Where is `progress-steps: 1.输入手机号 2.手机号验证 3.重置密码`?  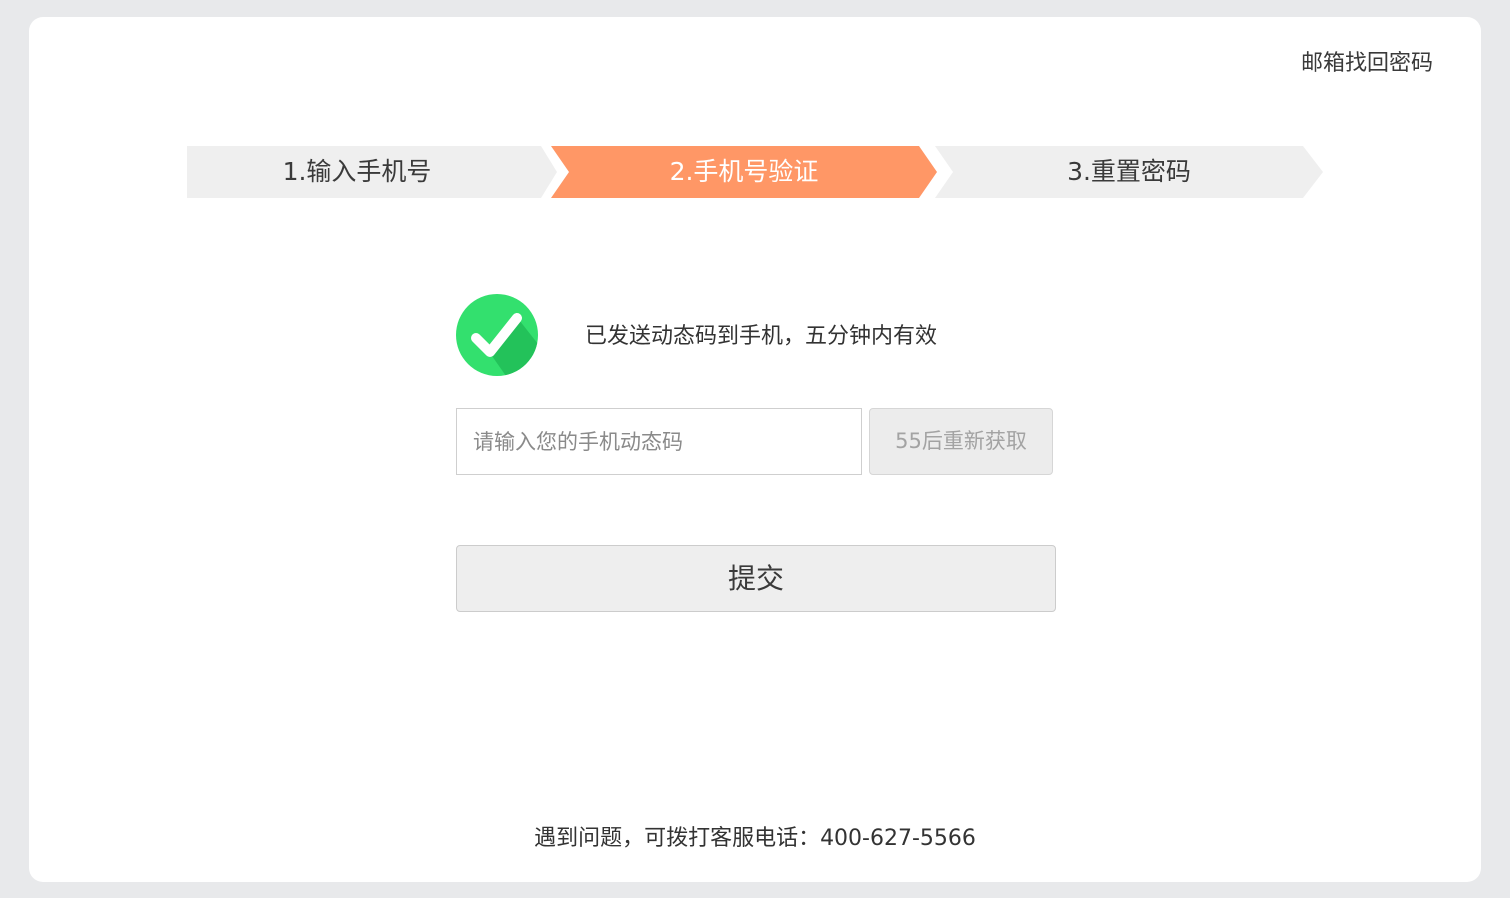
progress-steps: 1.输入手机号 2.手机号验证 3.重置密码 is located at coordinates (755, 172).